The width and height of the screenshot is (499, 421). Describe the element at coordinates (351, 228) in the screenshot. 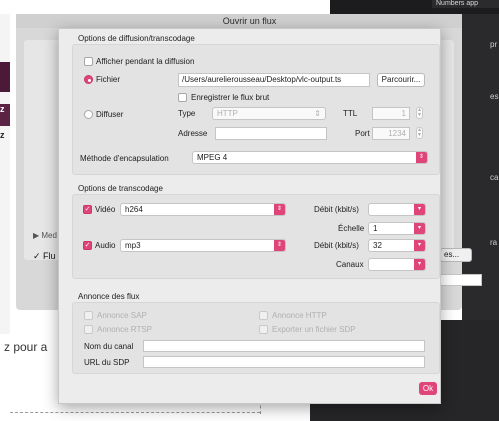

I see `echelle-label: Échelle` at that location.